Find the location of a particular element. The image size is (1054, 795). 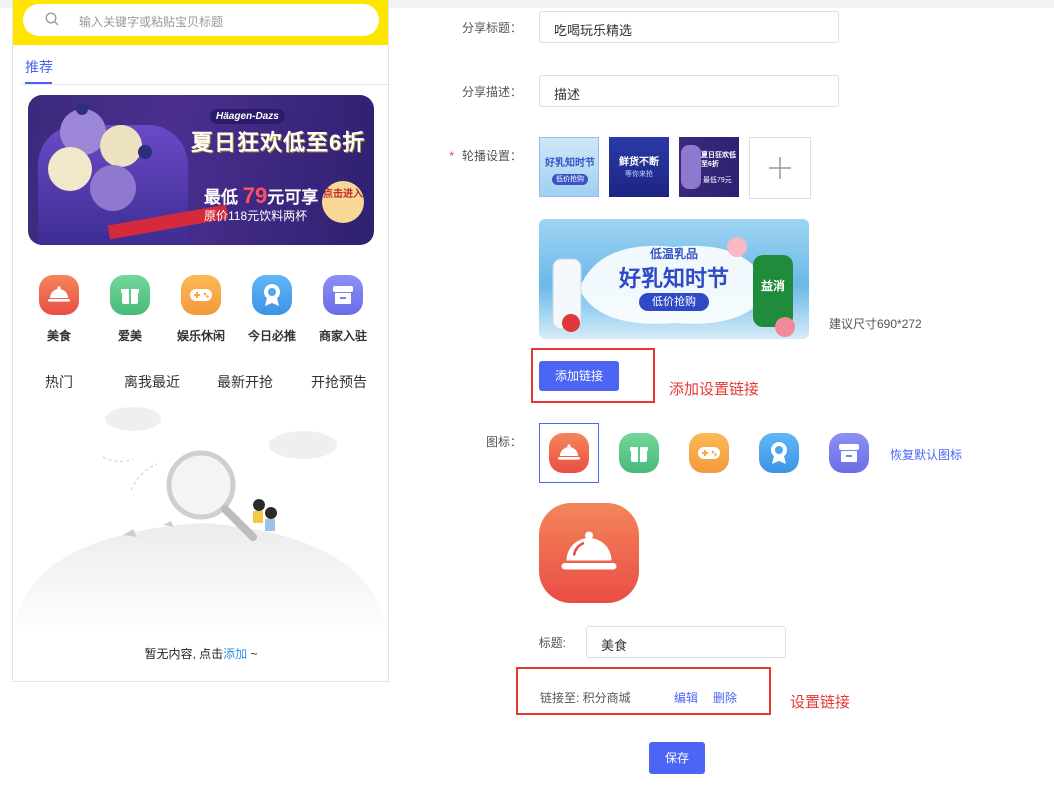

banner-brand: Häagen-Dazs is located at coordinates (247, 116).